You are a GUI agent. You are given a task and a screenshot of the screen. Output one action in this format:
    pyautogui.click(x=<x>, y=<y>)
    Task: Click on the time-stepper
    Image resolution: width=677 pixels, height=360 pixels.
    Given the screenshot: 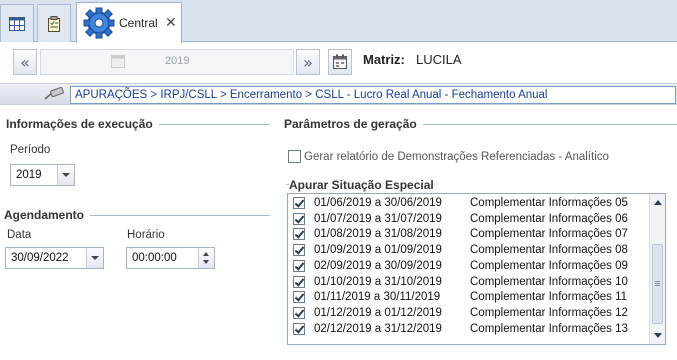 What is the action you would take?
    pyautogui.click(x=206, y=258)
    